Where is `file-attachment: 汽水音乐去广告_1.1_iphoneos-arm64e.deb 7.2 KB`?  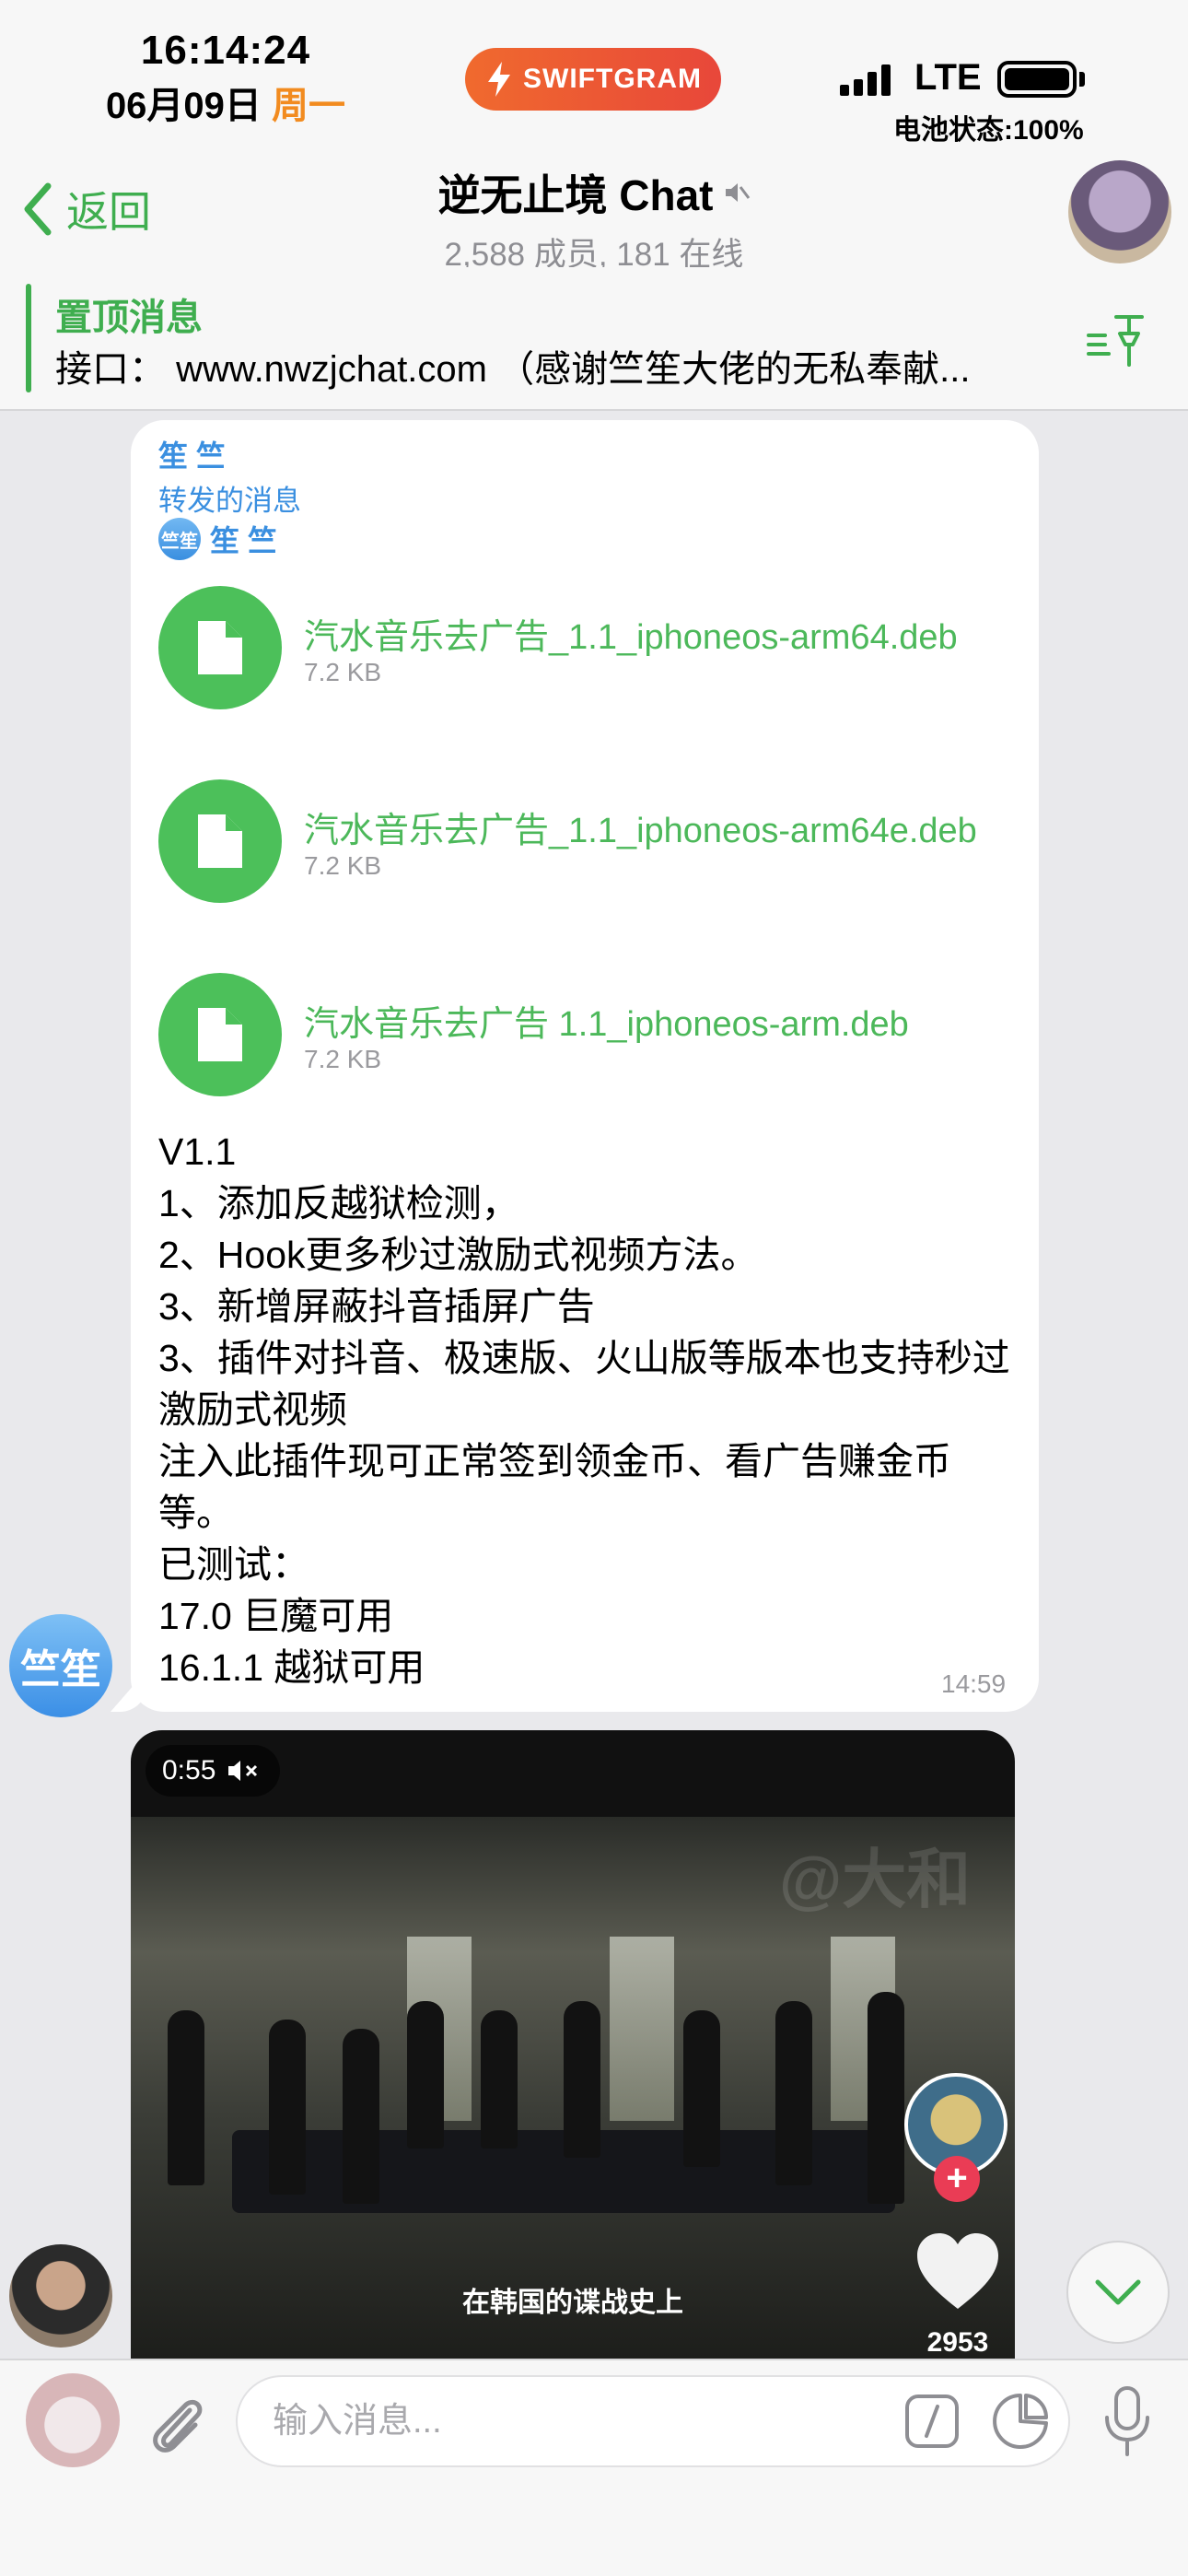 file-attachment: 汽水音乐去广告_1.1_iphoneos-arm64e.deb 7.2 KB is located at coordinates (586, 842).